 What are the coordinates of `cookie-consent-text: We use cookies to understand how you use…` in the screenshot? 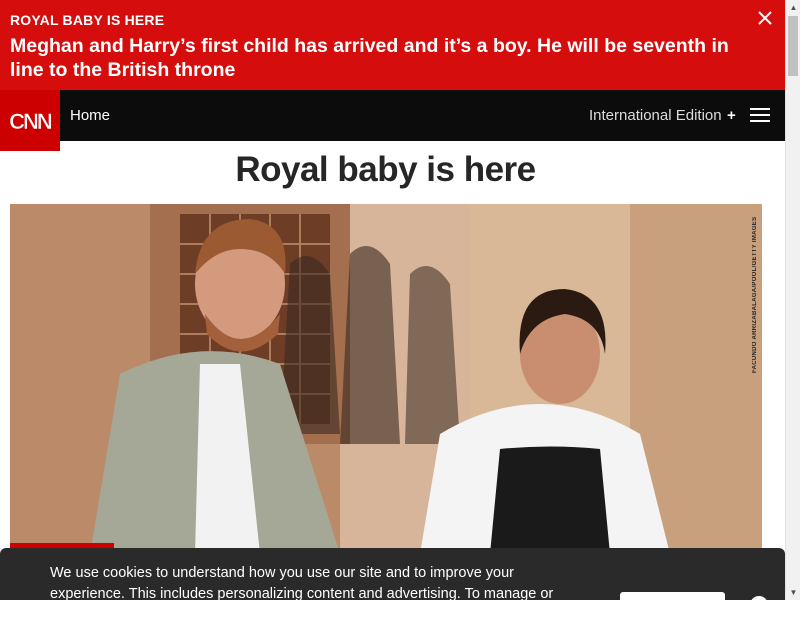 It's located at (302, 583).